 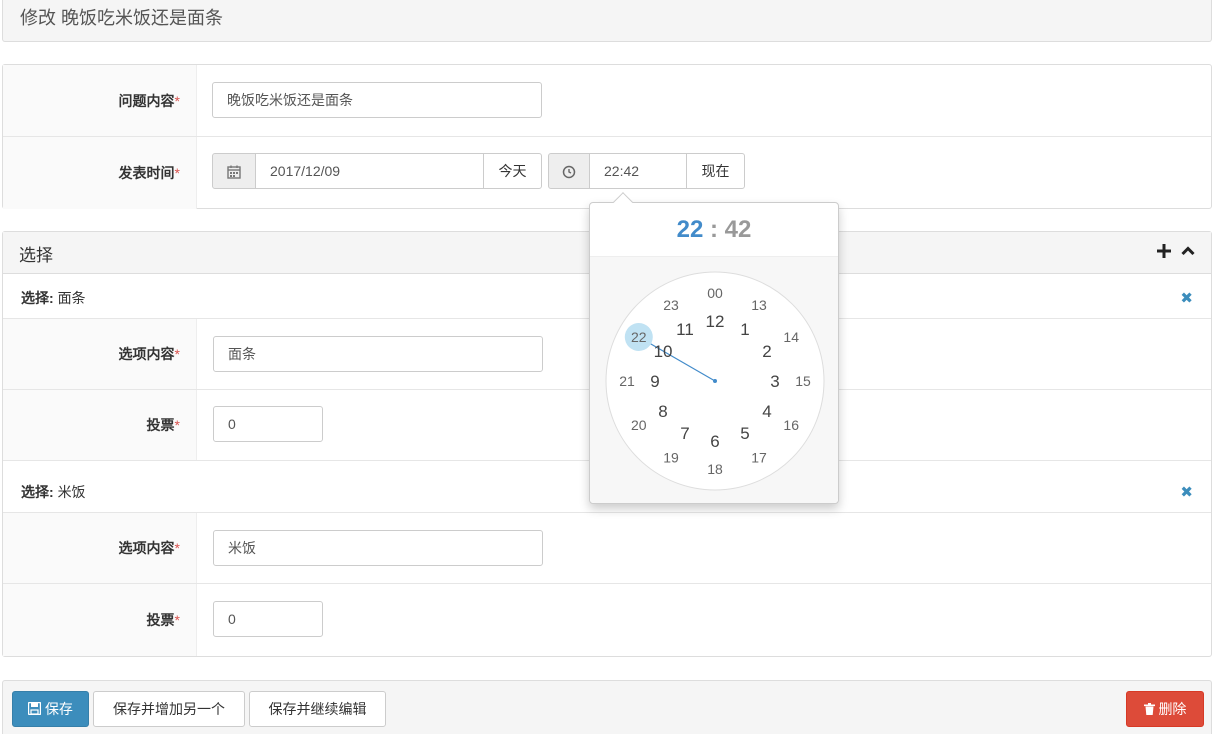 What do you see at coordinates (146, 173) in the screenshot?
I see `publish-time-label: 发表时间` at bounding box center [146, 173].